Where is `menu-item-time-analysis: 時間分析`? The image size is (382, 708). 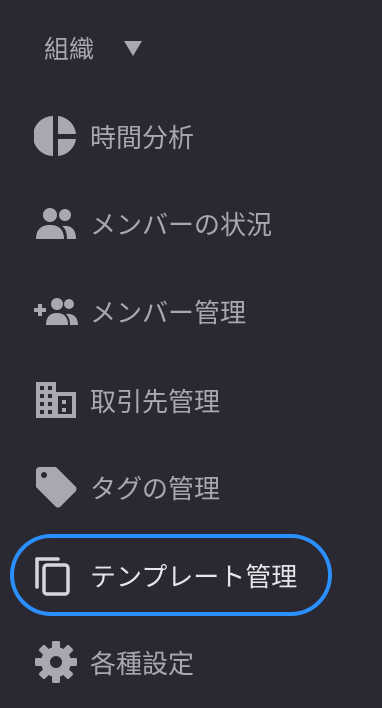
menu-item-time-analysis: 時間分析 is located at coordinates (114, 136).